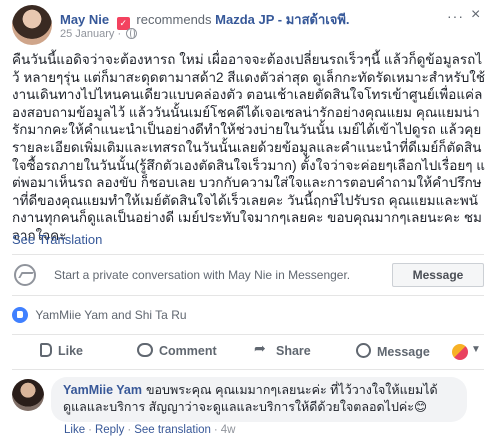 The width and height of the screenshot is (495, 442). I want to click on like-label: Like, so click(71, 351).